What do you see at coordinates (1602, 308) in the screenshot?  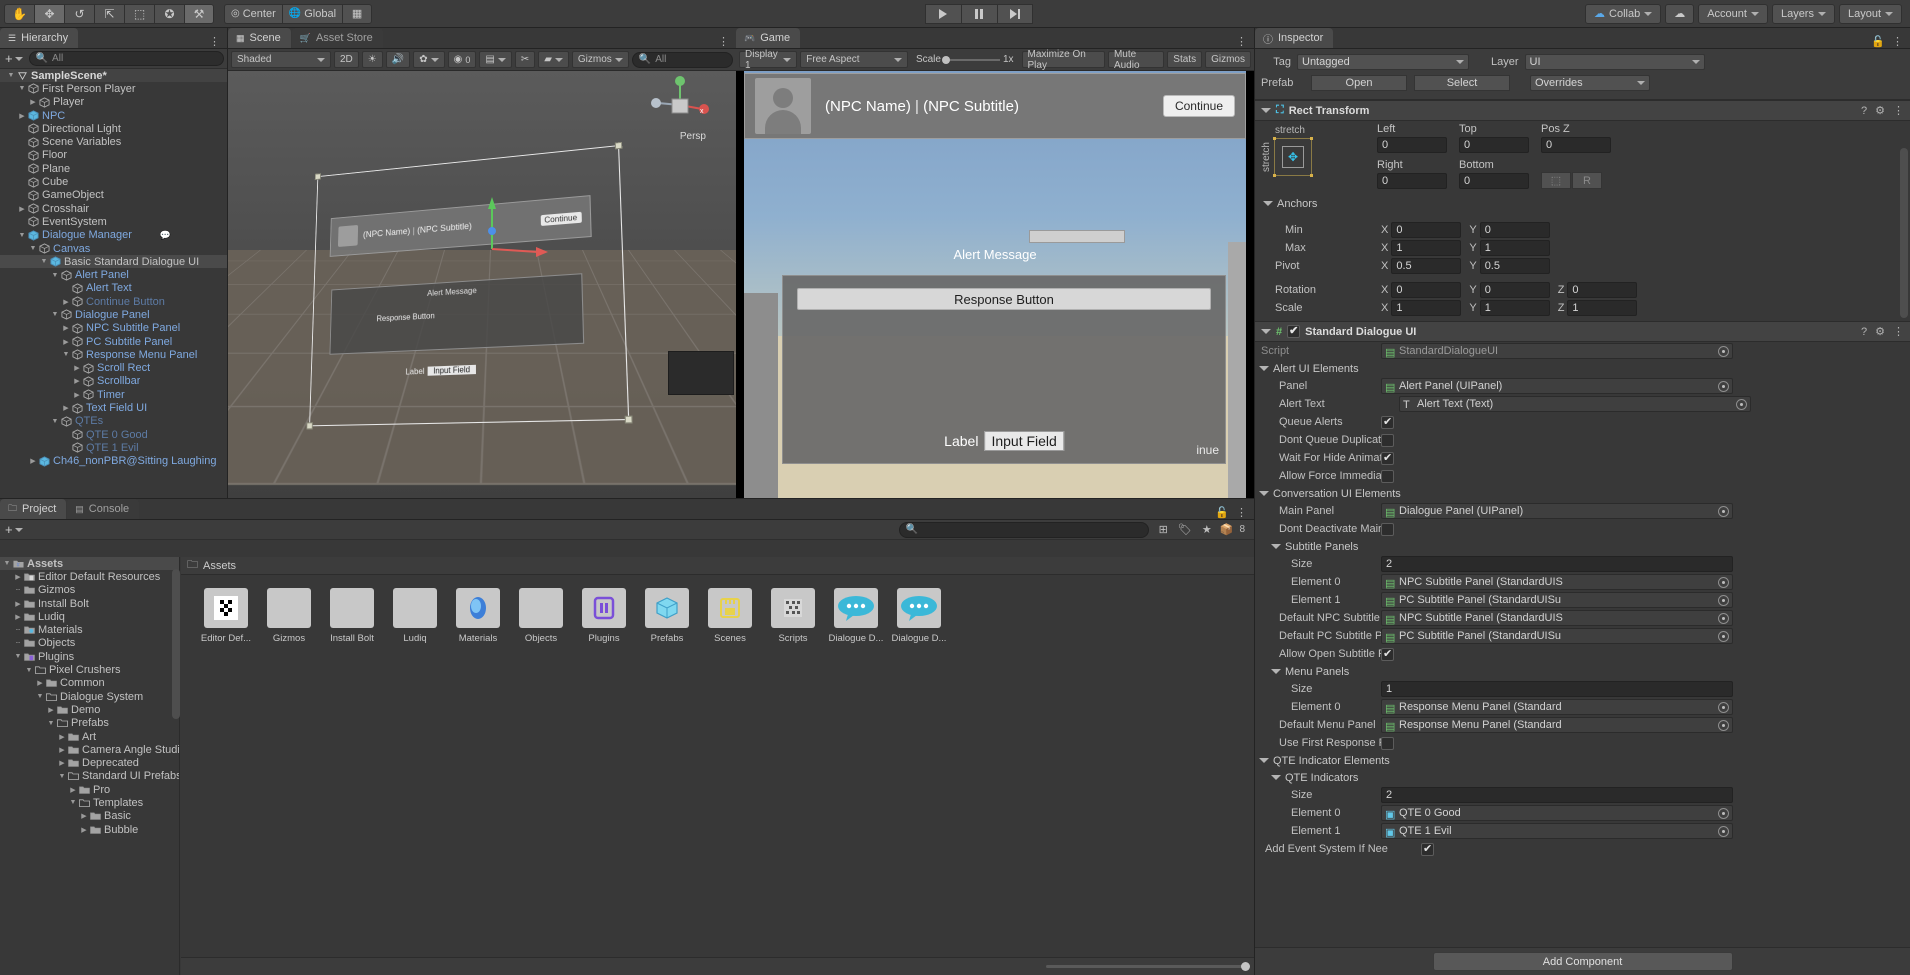 I see `scale-z: 1` at bounding box center [1602, 308].